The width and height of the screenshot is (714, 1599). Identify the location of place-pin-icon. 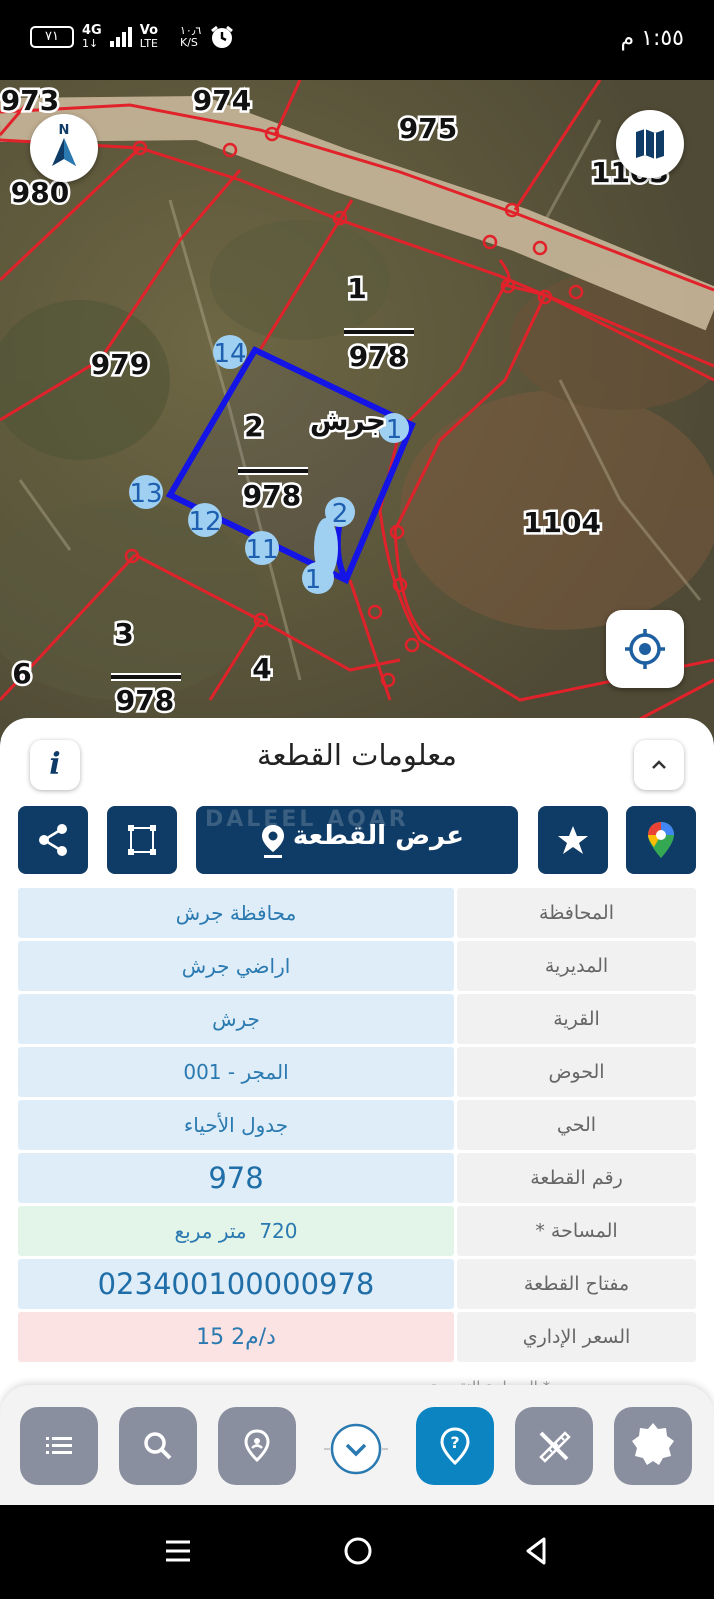
(257, 1446).